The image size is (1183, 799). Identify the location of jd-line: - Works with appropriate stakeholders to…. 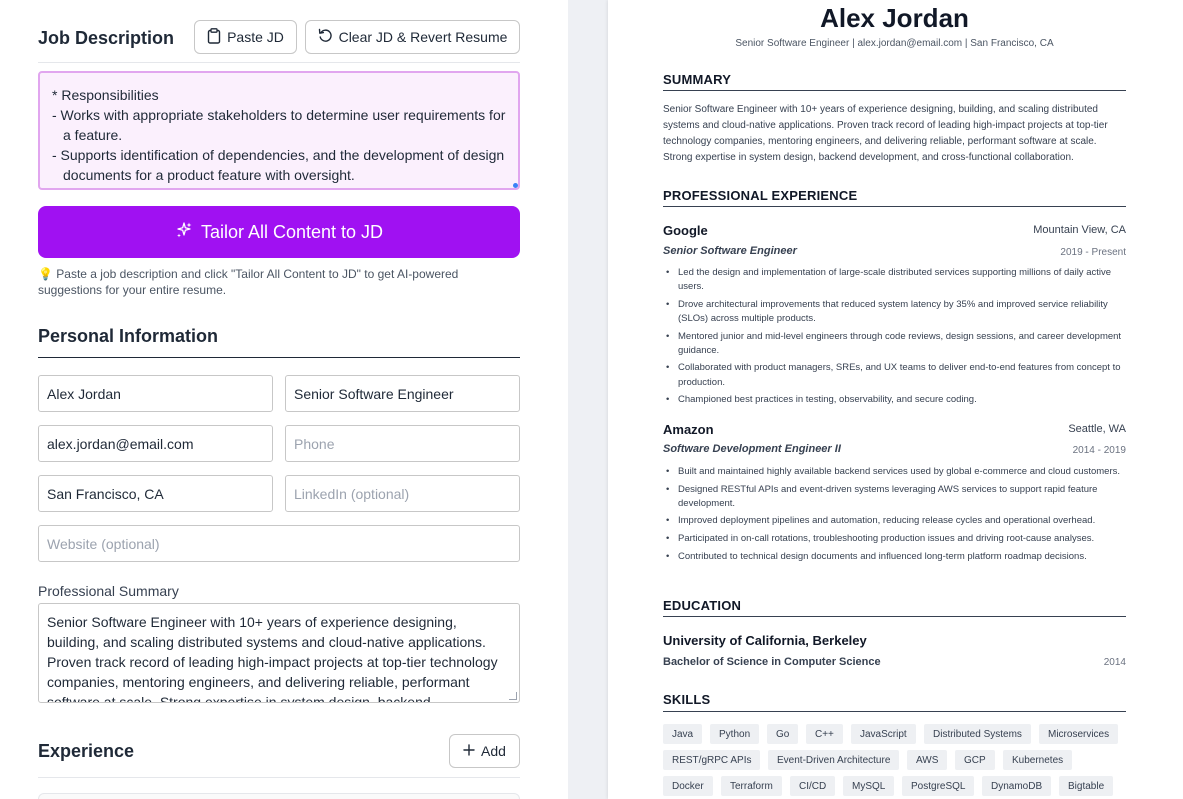
(279, 115).